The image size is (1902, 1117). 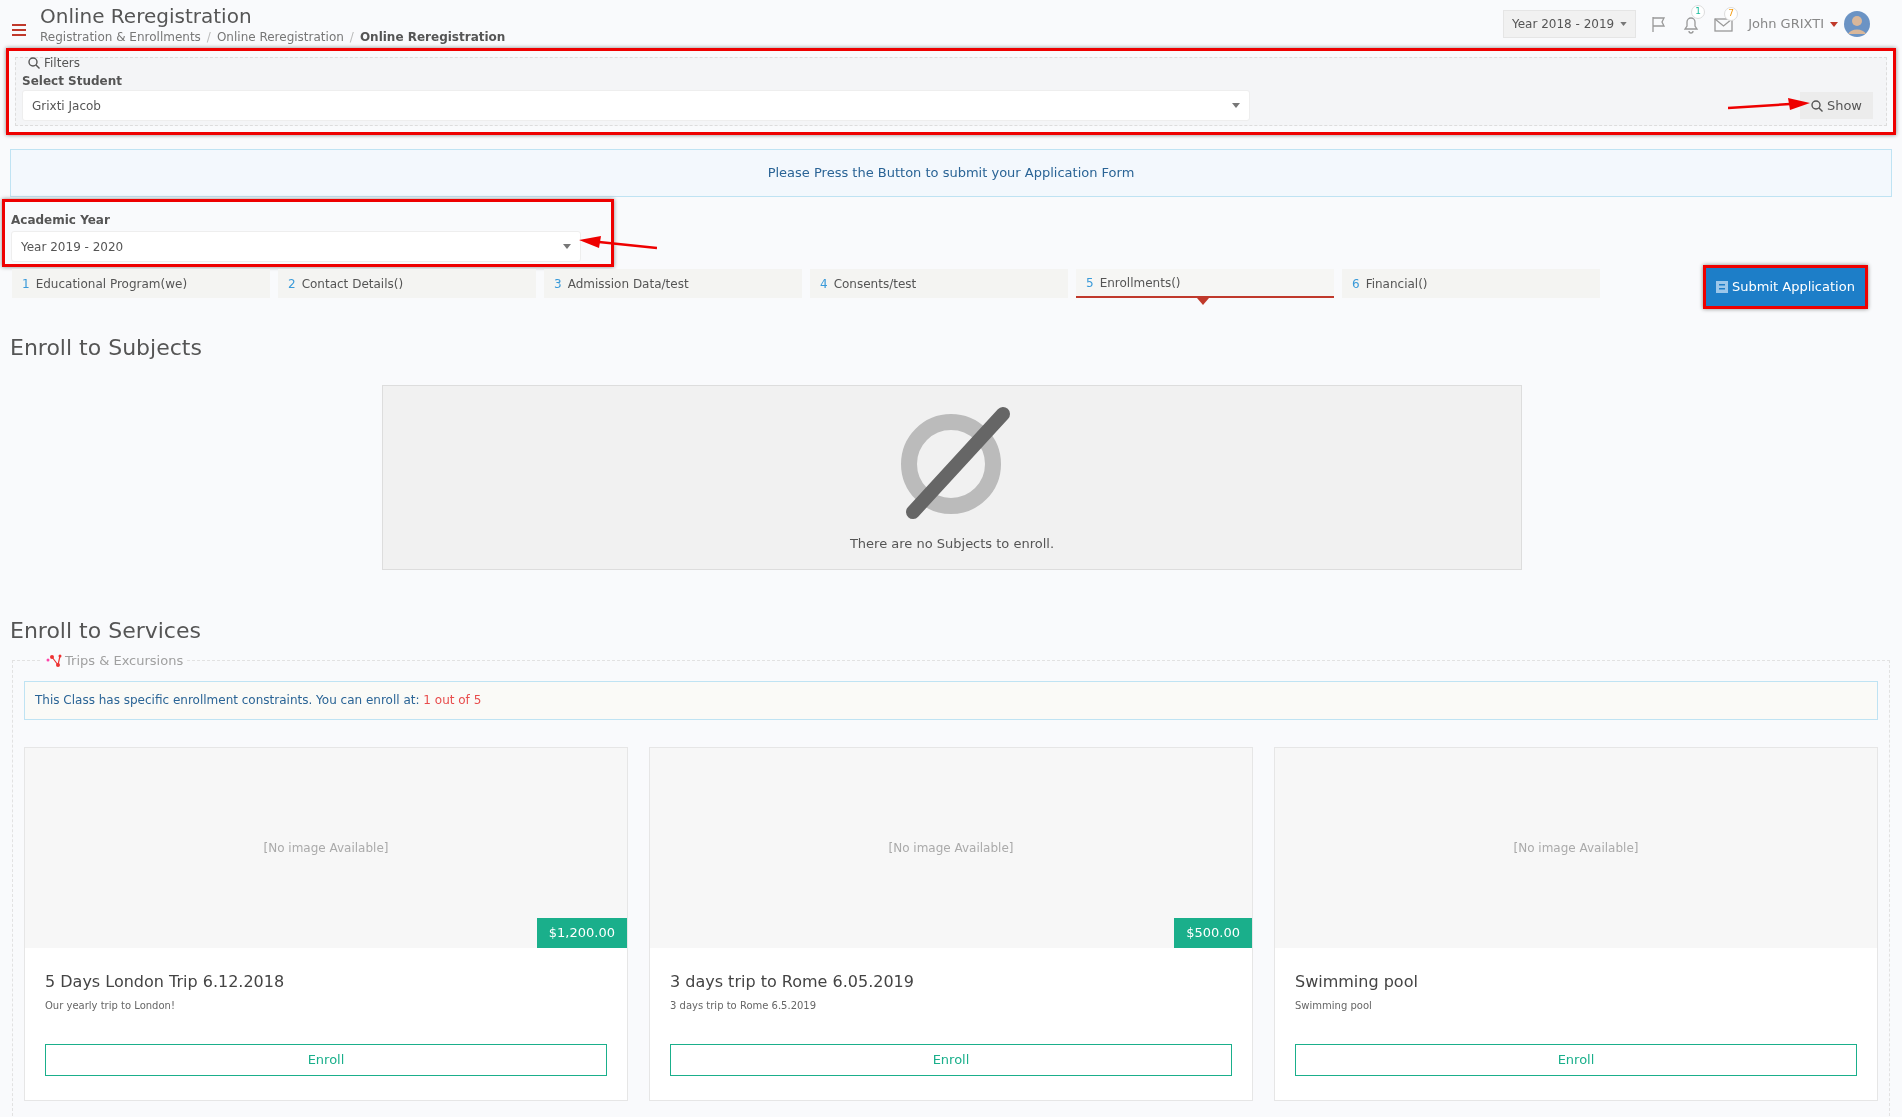 What do you see at coordinates (110, 1005) in the screenshot?
I see `card-description: Our yearly trip to London!` at bounding box center [110, 1005].